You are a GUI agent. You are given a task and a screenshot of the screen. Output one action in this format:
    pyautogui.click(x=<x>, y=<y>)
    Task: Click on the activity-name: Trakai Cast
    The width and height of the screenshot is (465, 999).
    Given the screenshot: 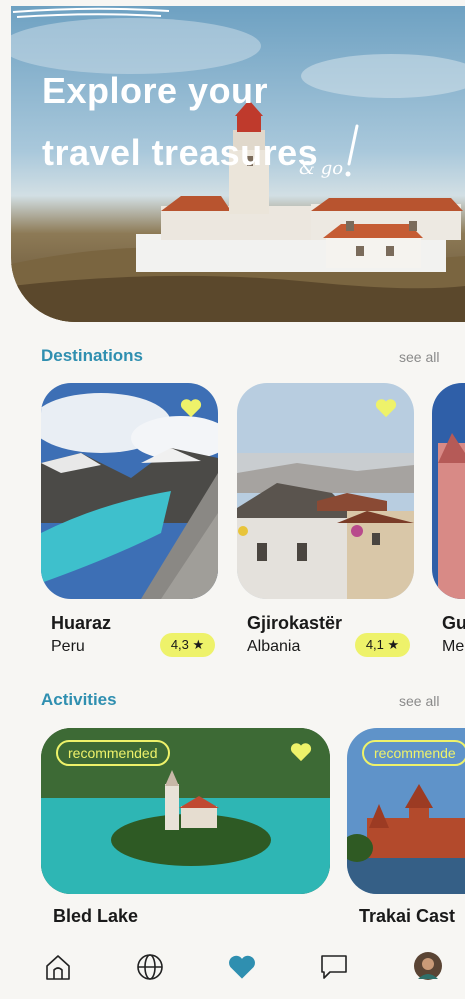 What is the action you would take?
    pyautogui.click(x=407, y=916)
    